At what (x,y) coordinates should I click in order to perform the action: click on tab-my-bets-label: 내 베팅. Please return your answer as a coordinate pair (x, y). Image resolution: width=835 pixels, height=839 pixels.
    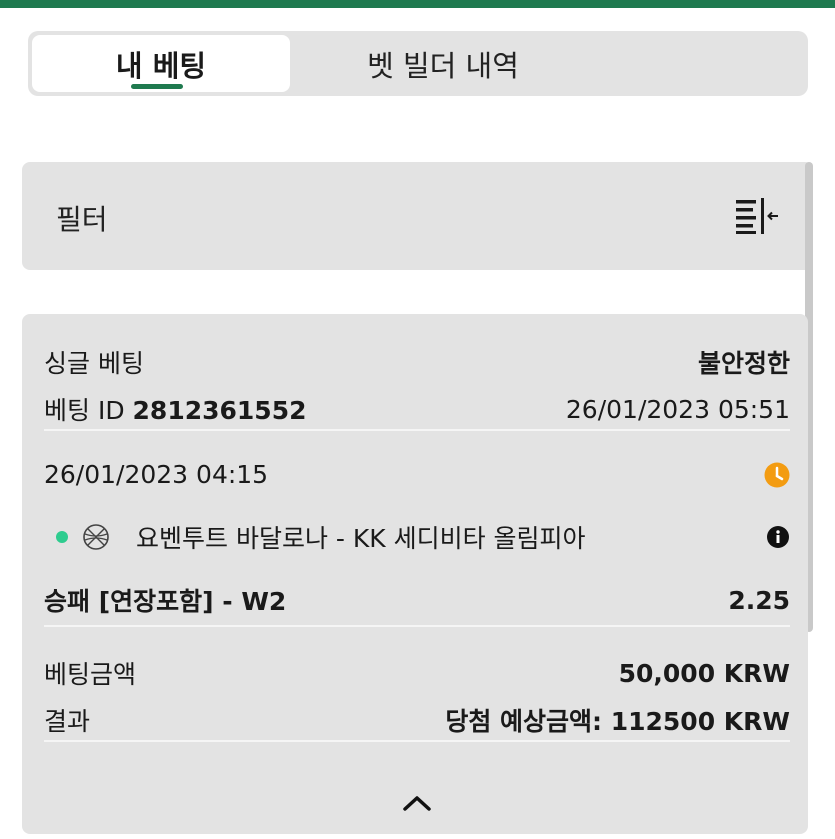
    Looking at the image, I should click on (161, 65).